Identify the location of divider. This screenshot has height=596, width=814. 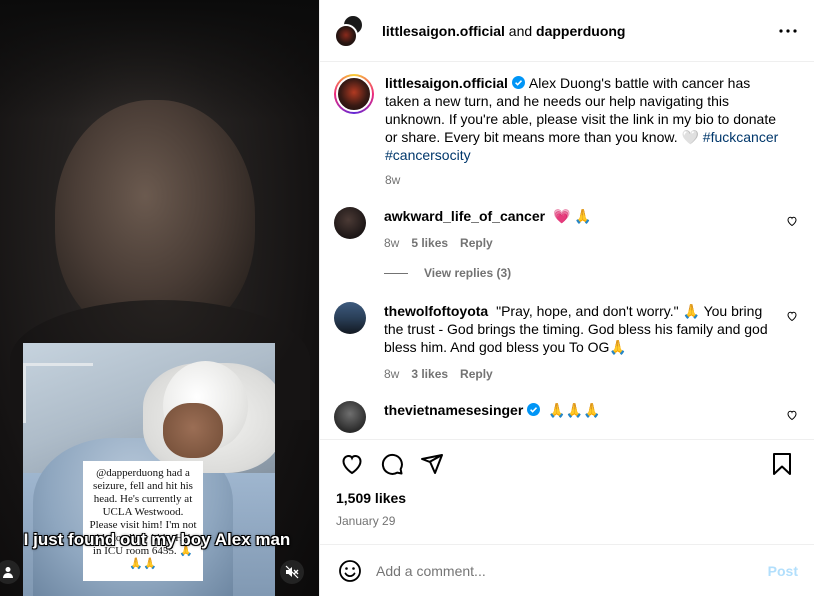
(396, 273).